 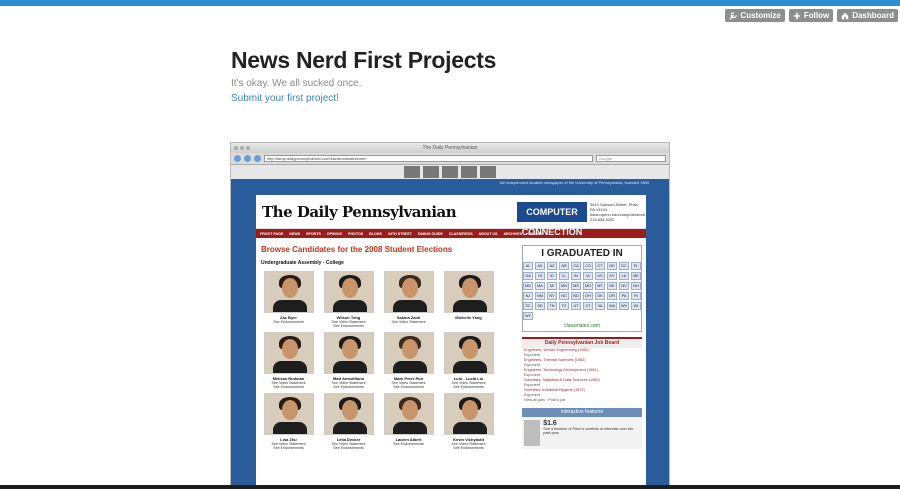 What do you see at coordinates (576, 266) in the screenshot?
I see `state-button: CA` at bounding box center [576, 266].